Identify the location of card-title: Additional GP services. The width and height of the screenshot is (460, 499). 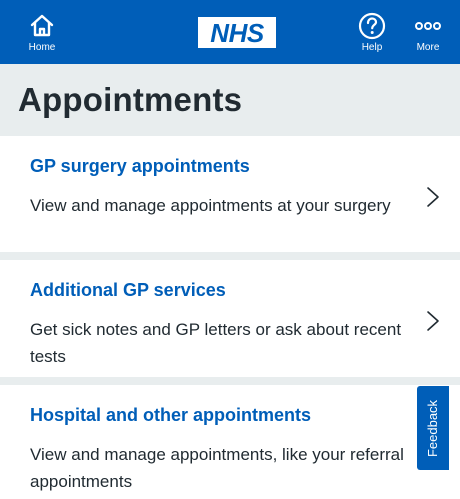
(128, 290).